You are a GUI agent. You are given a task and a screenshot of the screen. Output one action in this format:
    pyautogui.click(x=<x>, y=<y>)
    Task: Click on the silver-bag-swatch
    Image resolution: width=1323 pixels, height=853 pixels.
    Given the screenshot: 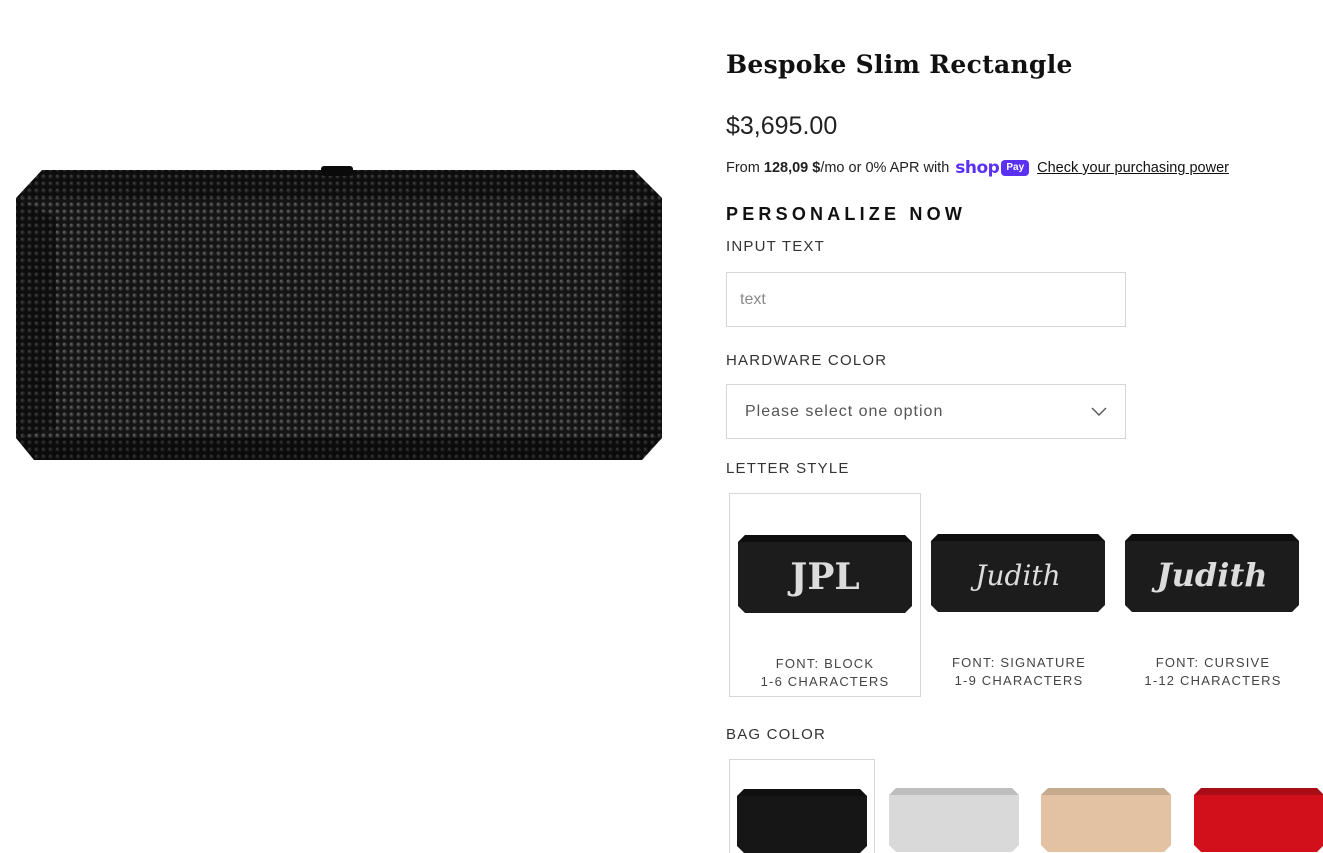 What is the action you would take?
    pyautogui.click(x=954, y=820)
    